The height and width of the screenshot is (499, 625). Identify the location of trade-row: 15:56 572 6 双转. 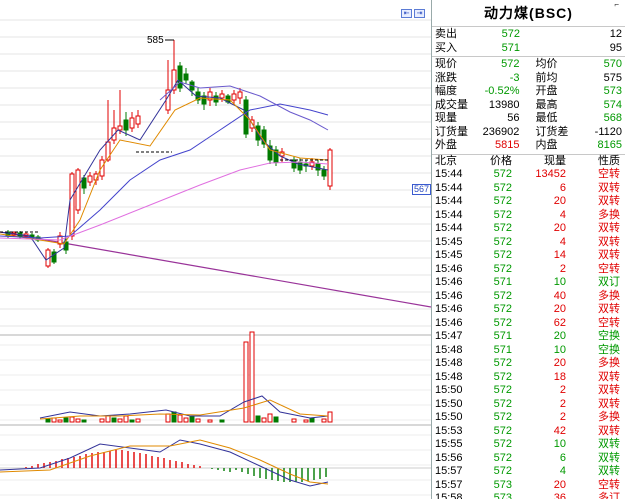
(528, 459).